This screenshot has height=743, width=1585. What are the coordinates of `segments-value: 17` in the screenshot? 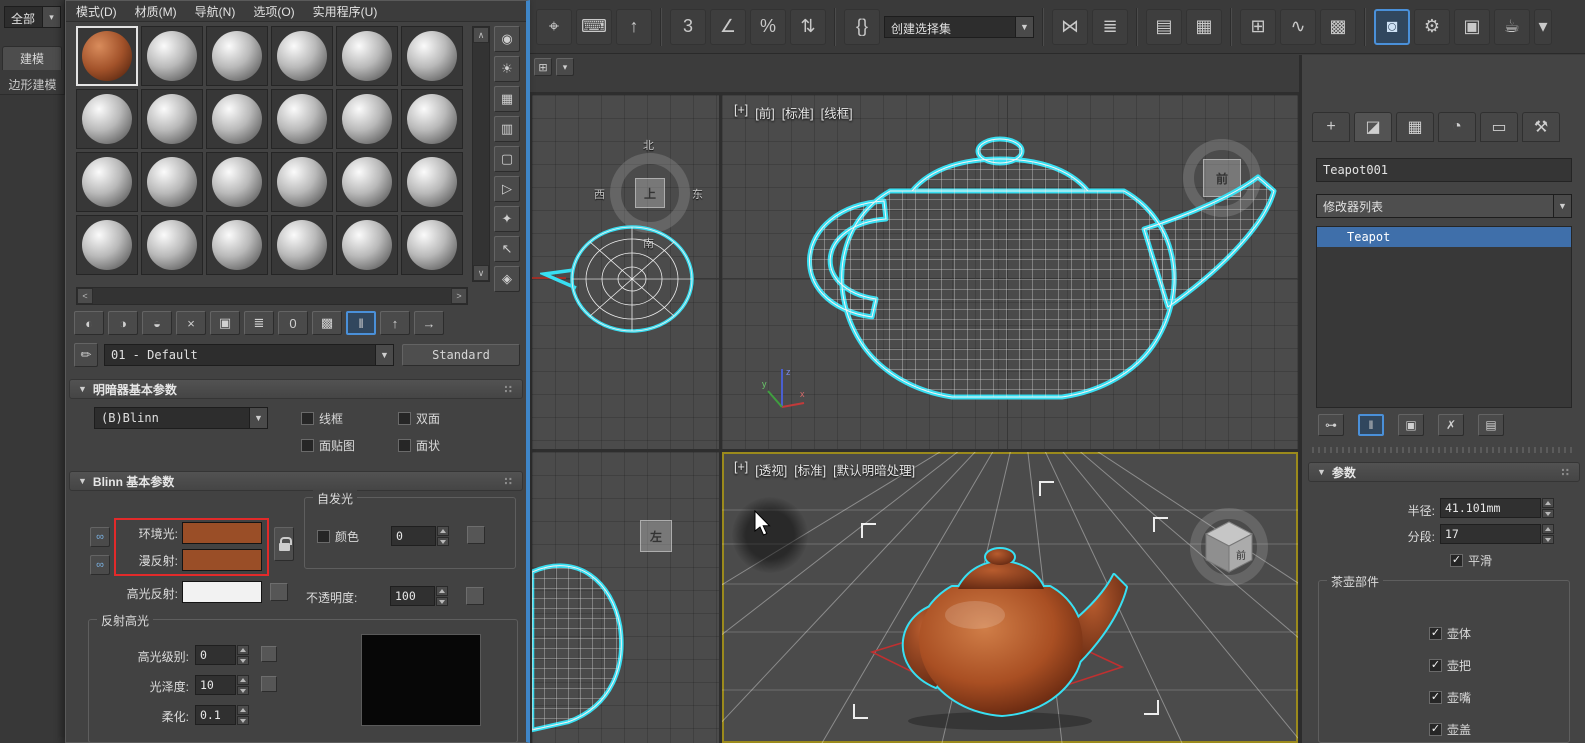 It's located at (1490, 534).